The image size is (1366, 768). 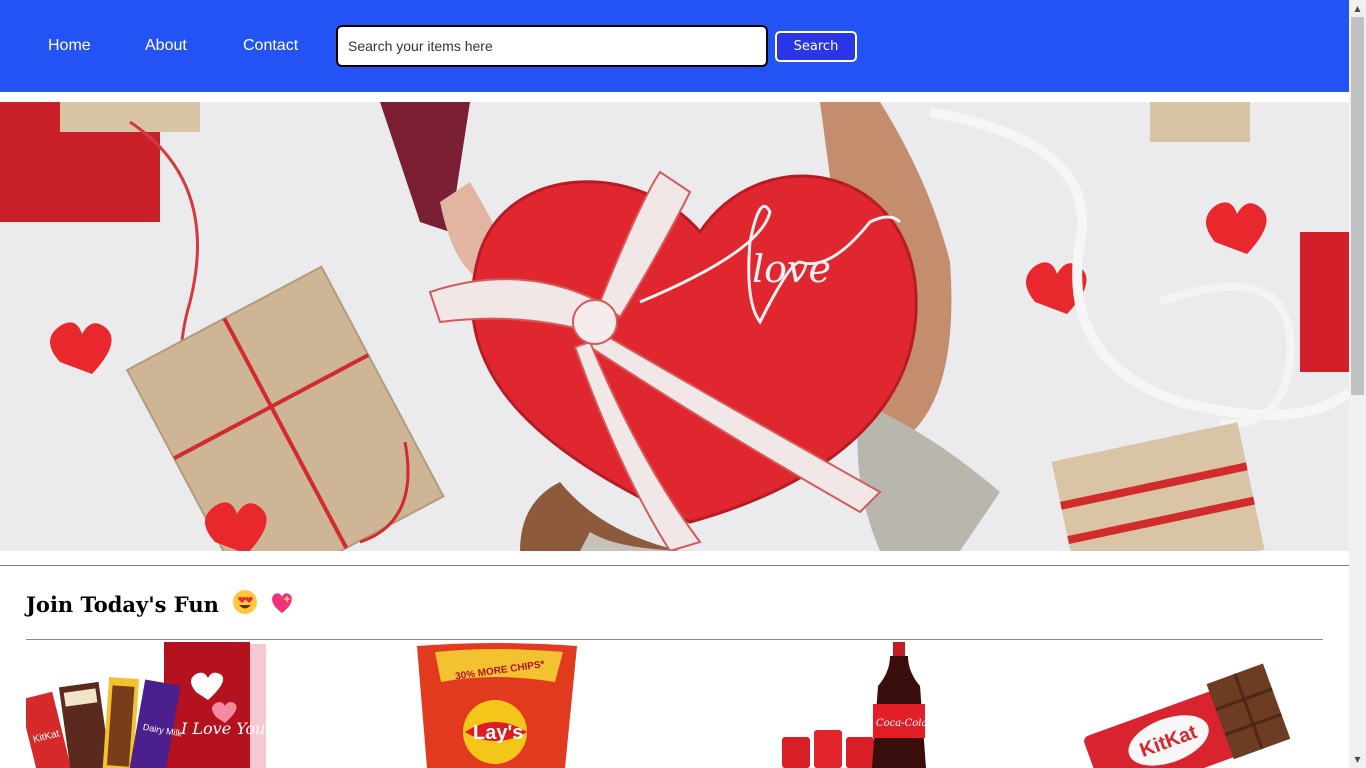 What do you see at coordinates (1357, 8) in the screenshot?
I see `scroll-up-arrow-icon: ▲` at bounding box center [1357, 8].